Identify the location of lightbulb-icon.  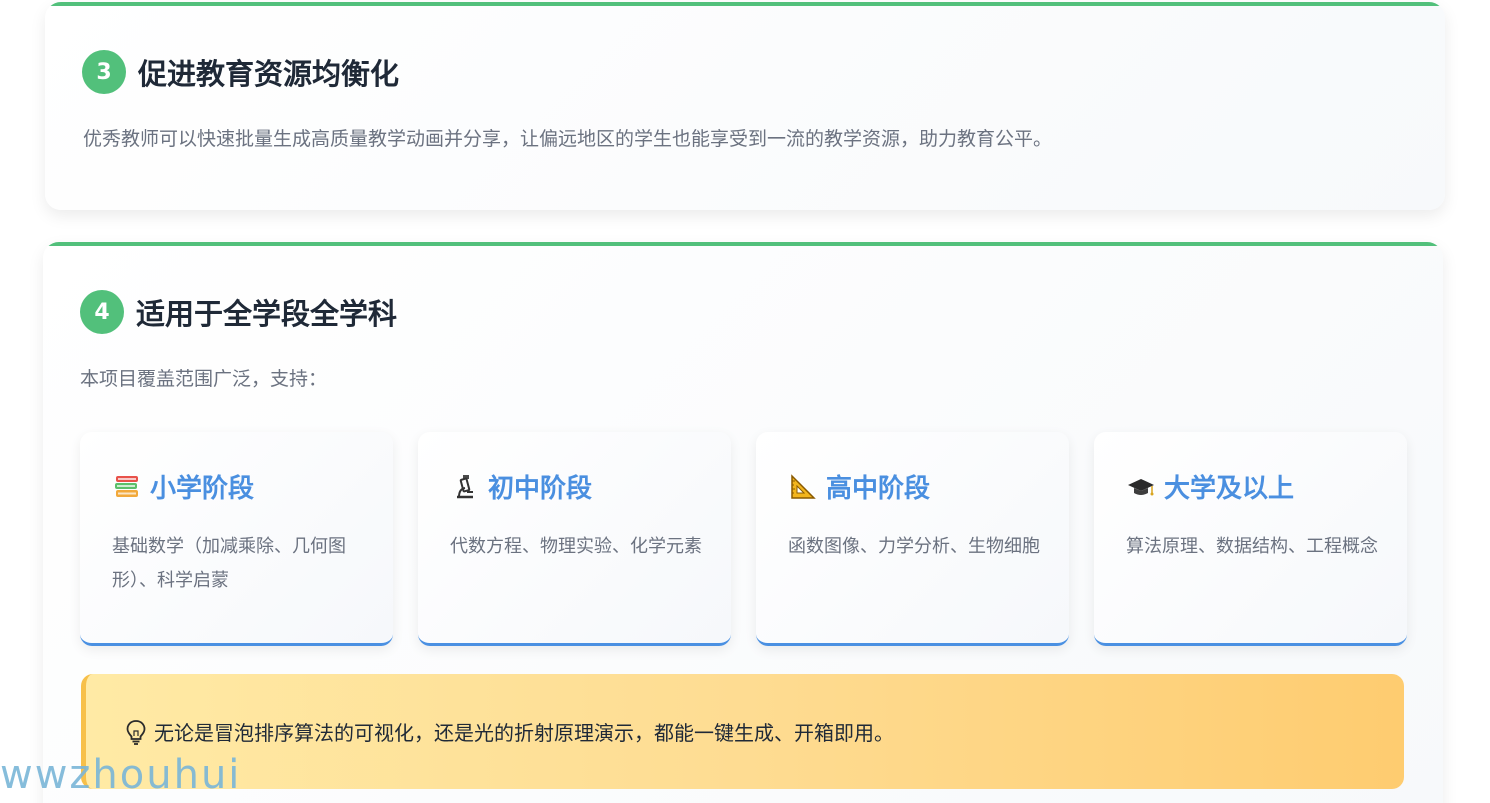
(136, 732).